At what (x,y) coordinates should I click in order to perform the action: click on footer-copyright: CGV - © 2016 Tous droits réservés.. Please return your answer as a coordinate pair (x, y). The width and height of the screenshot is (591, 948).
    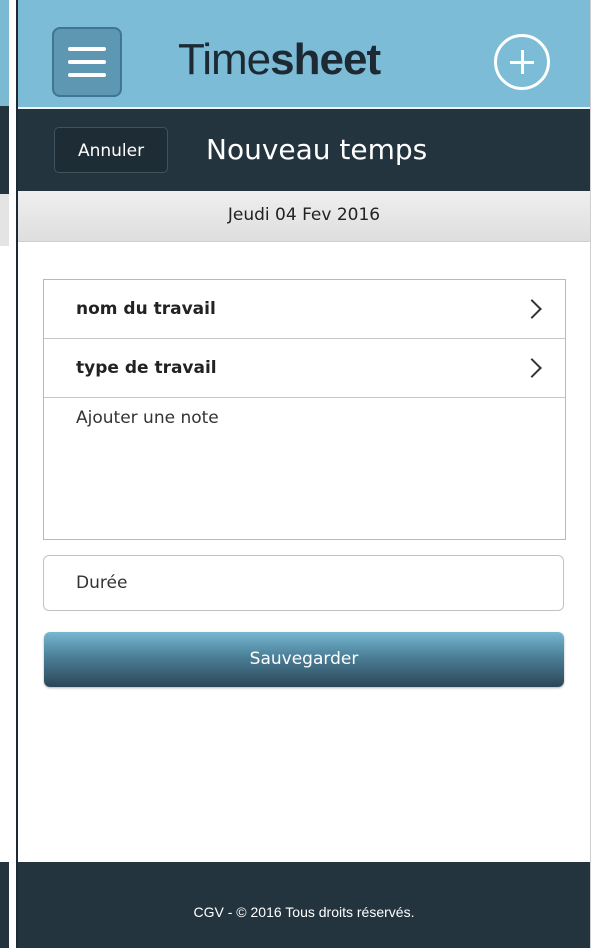
    Looking at the image, I should click on (304, 912).